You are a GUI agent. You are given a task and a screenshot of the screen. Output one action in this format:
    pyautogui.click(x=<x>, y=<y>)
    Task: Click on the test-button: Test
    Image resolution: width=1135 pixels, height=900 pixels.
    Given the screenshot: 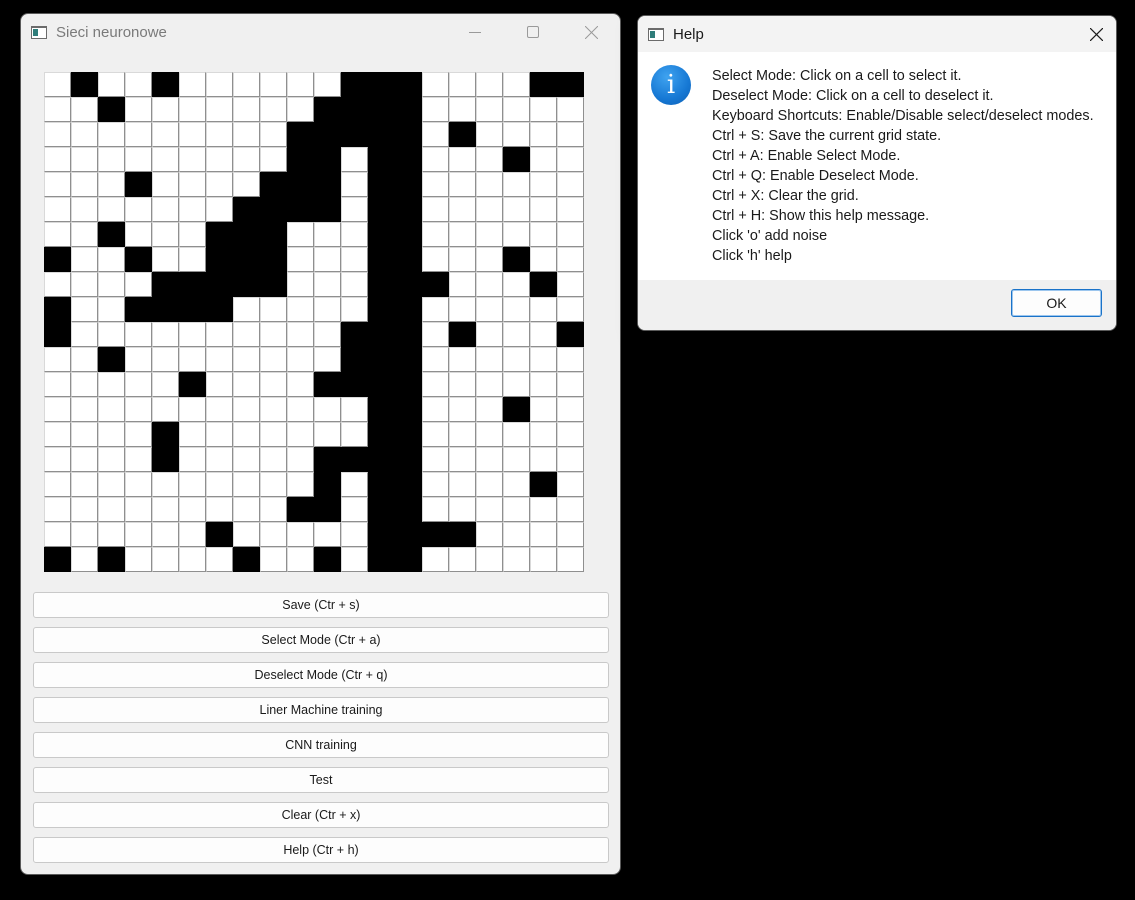 What is the action you would take?
    pyautogui.click(x=321, y=780)
    